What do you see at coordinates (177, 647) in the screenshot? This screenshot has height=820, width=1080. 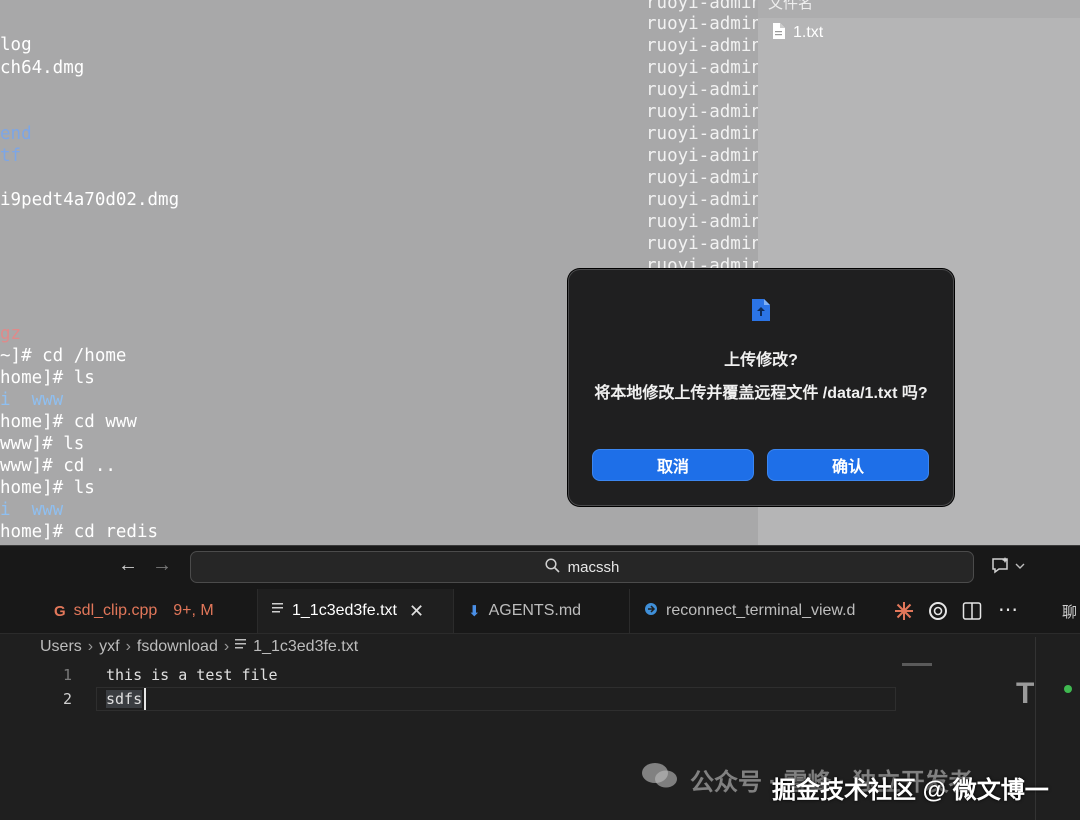 I see `breadcrumb-item: fsdownload` at bounding box center [177, 647].